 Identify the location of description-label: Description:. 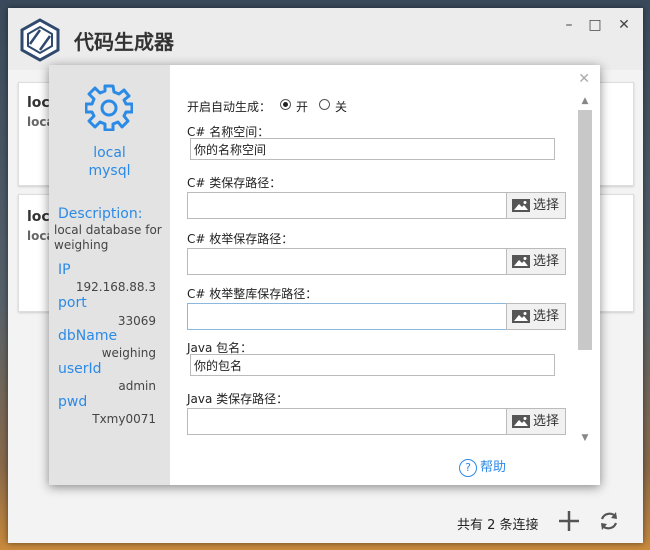
(100, 214).